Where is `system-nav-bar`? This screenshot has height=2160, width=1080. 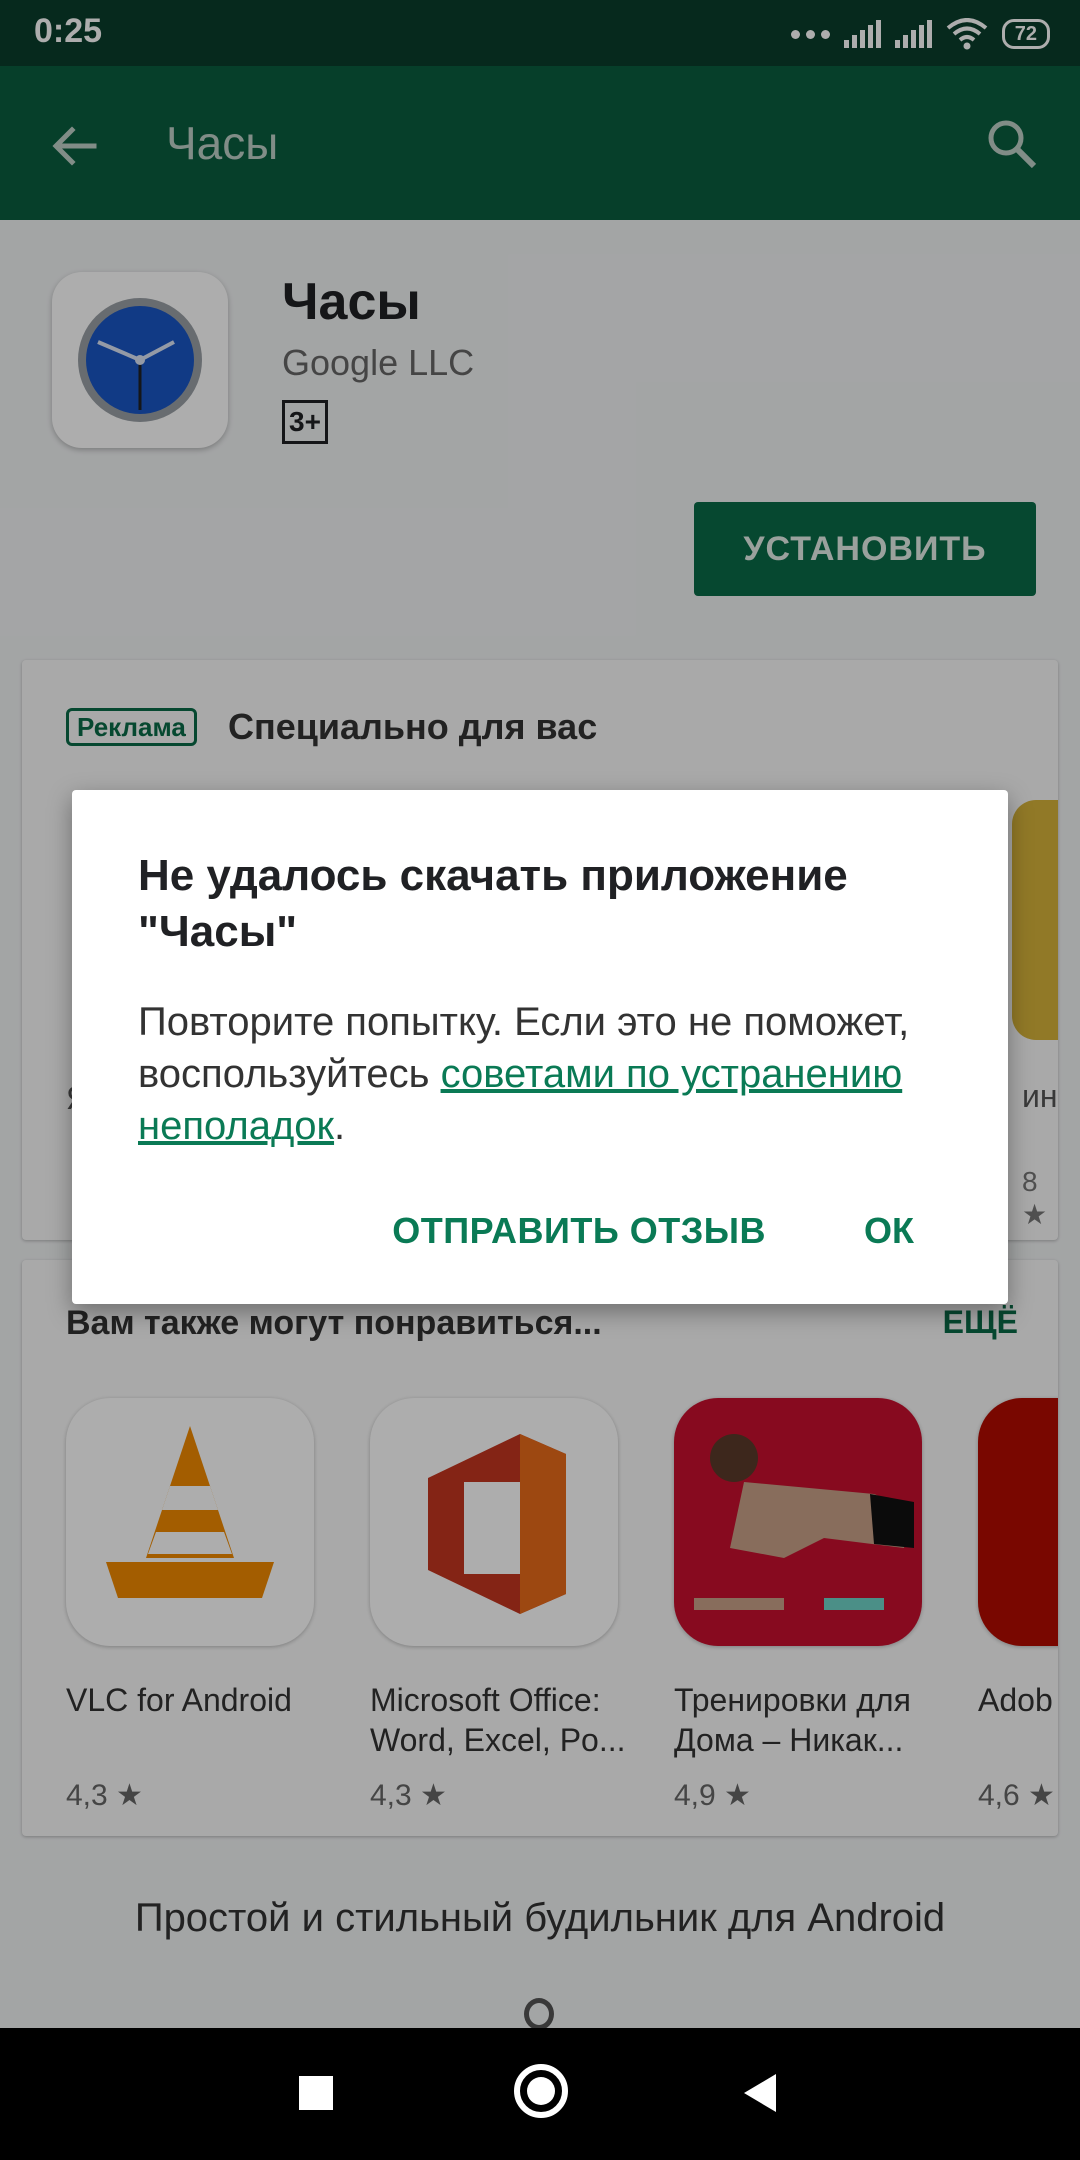 system-nav-bar is located at coordinates (540, 2094).